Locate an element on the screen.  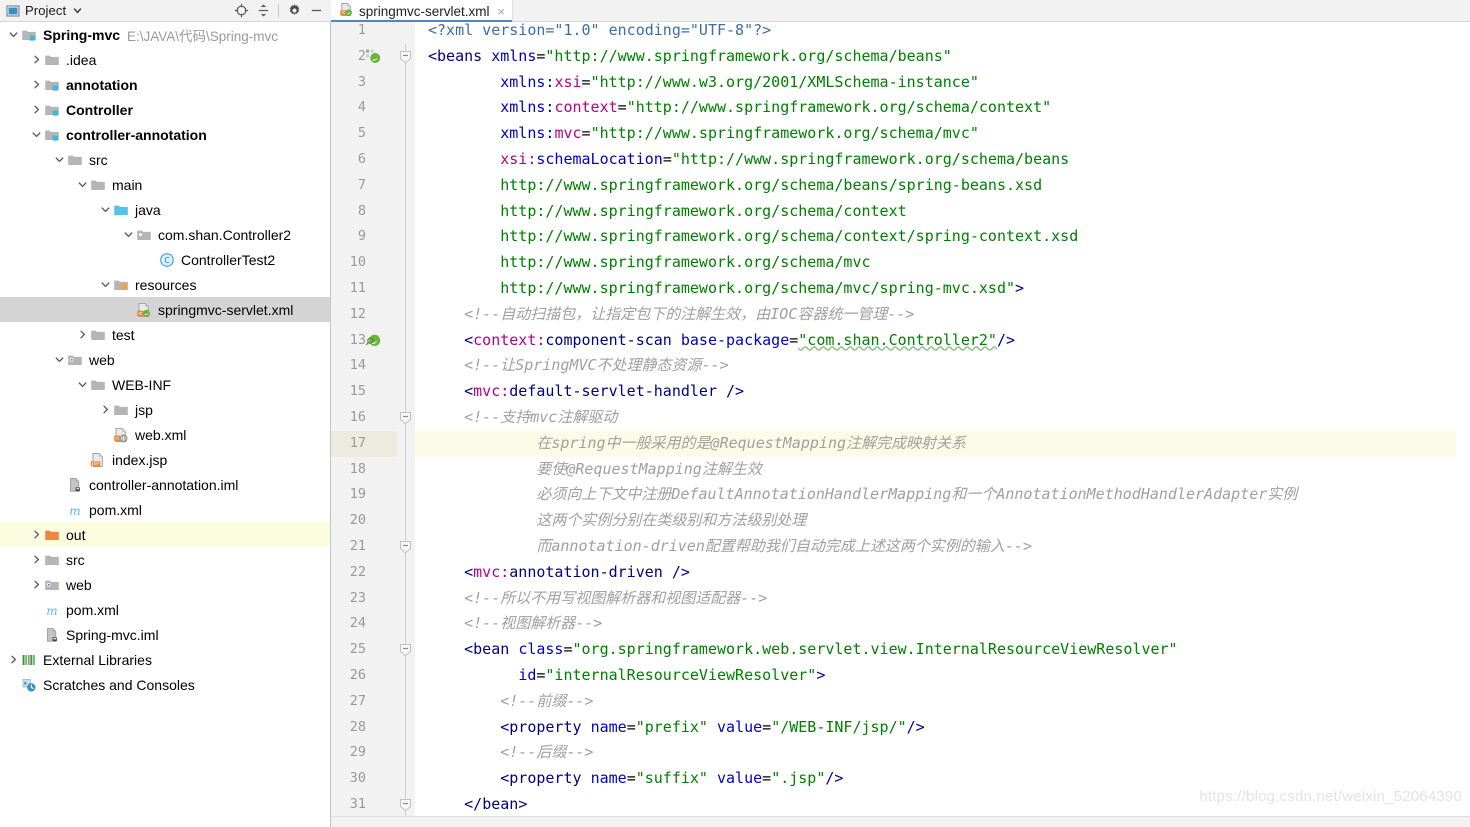
gutter-line: 13 is located at coordinates (364, 341).